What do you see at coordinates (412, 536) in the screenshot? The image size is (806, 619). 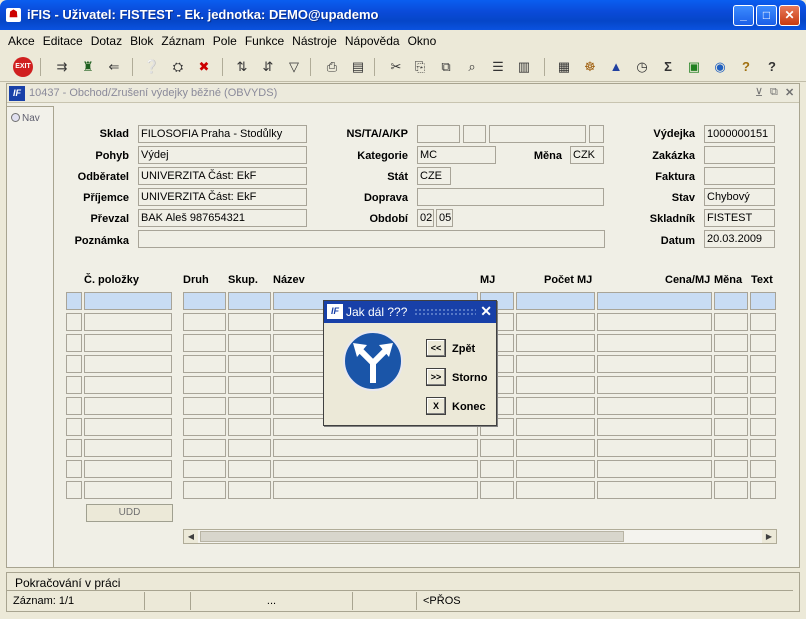 I see `scroll-thumb` at bounding box center [412, 536].